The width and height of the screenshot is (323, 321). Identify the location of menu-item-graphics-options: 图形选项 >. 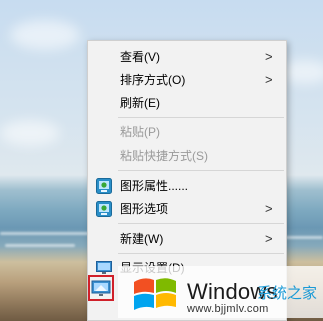
(187, 209).